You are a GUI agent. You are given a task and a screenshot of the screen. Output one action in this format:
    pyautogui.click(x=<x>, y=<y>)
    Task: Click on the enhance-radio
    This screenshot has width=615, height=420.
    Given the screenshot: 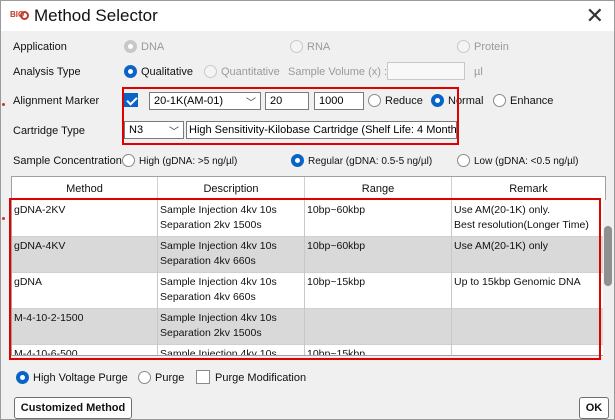 What is the action you would take?
    pyautogui.click(x=499, y=100)
    